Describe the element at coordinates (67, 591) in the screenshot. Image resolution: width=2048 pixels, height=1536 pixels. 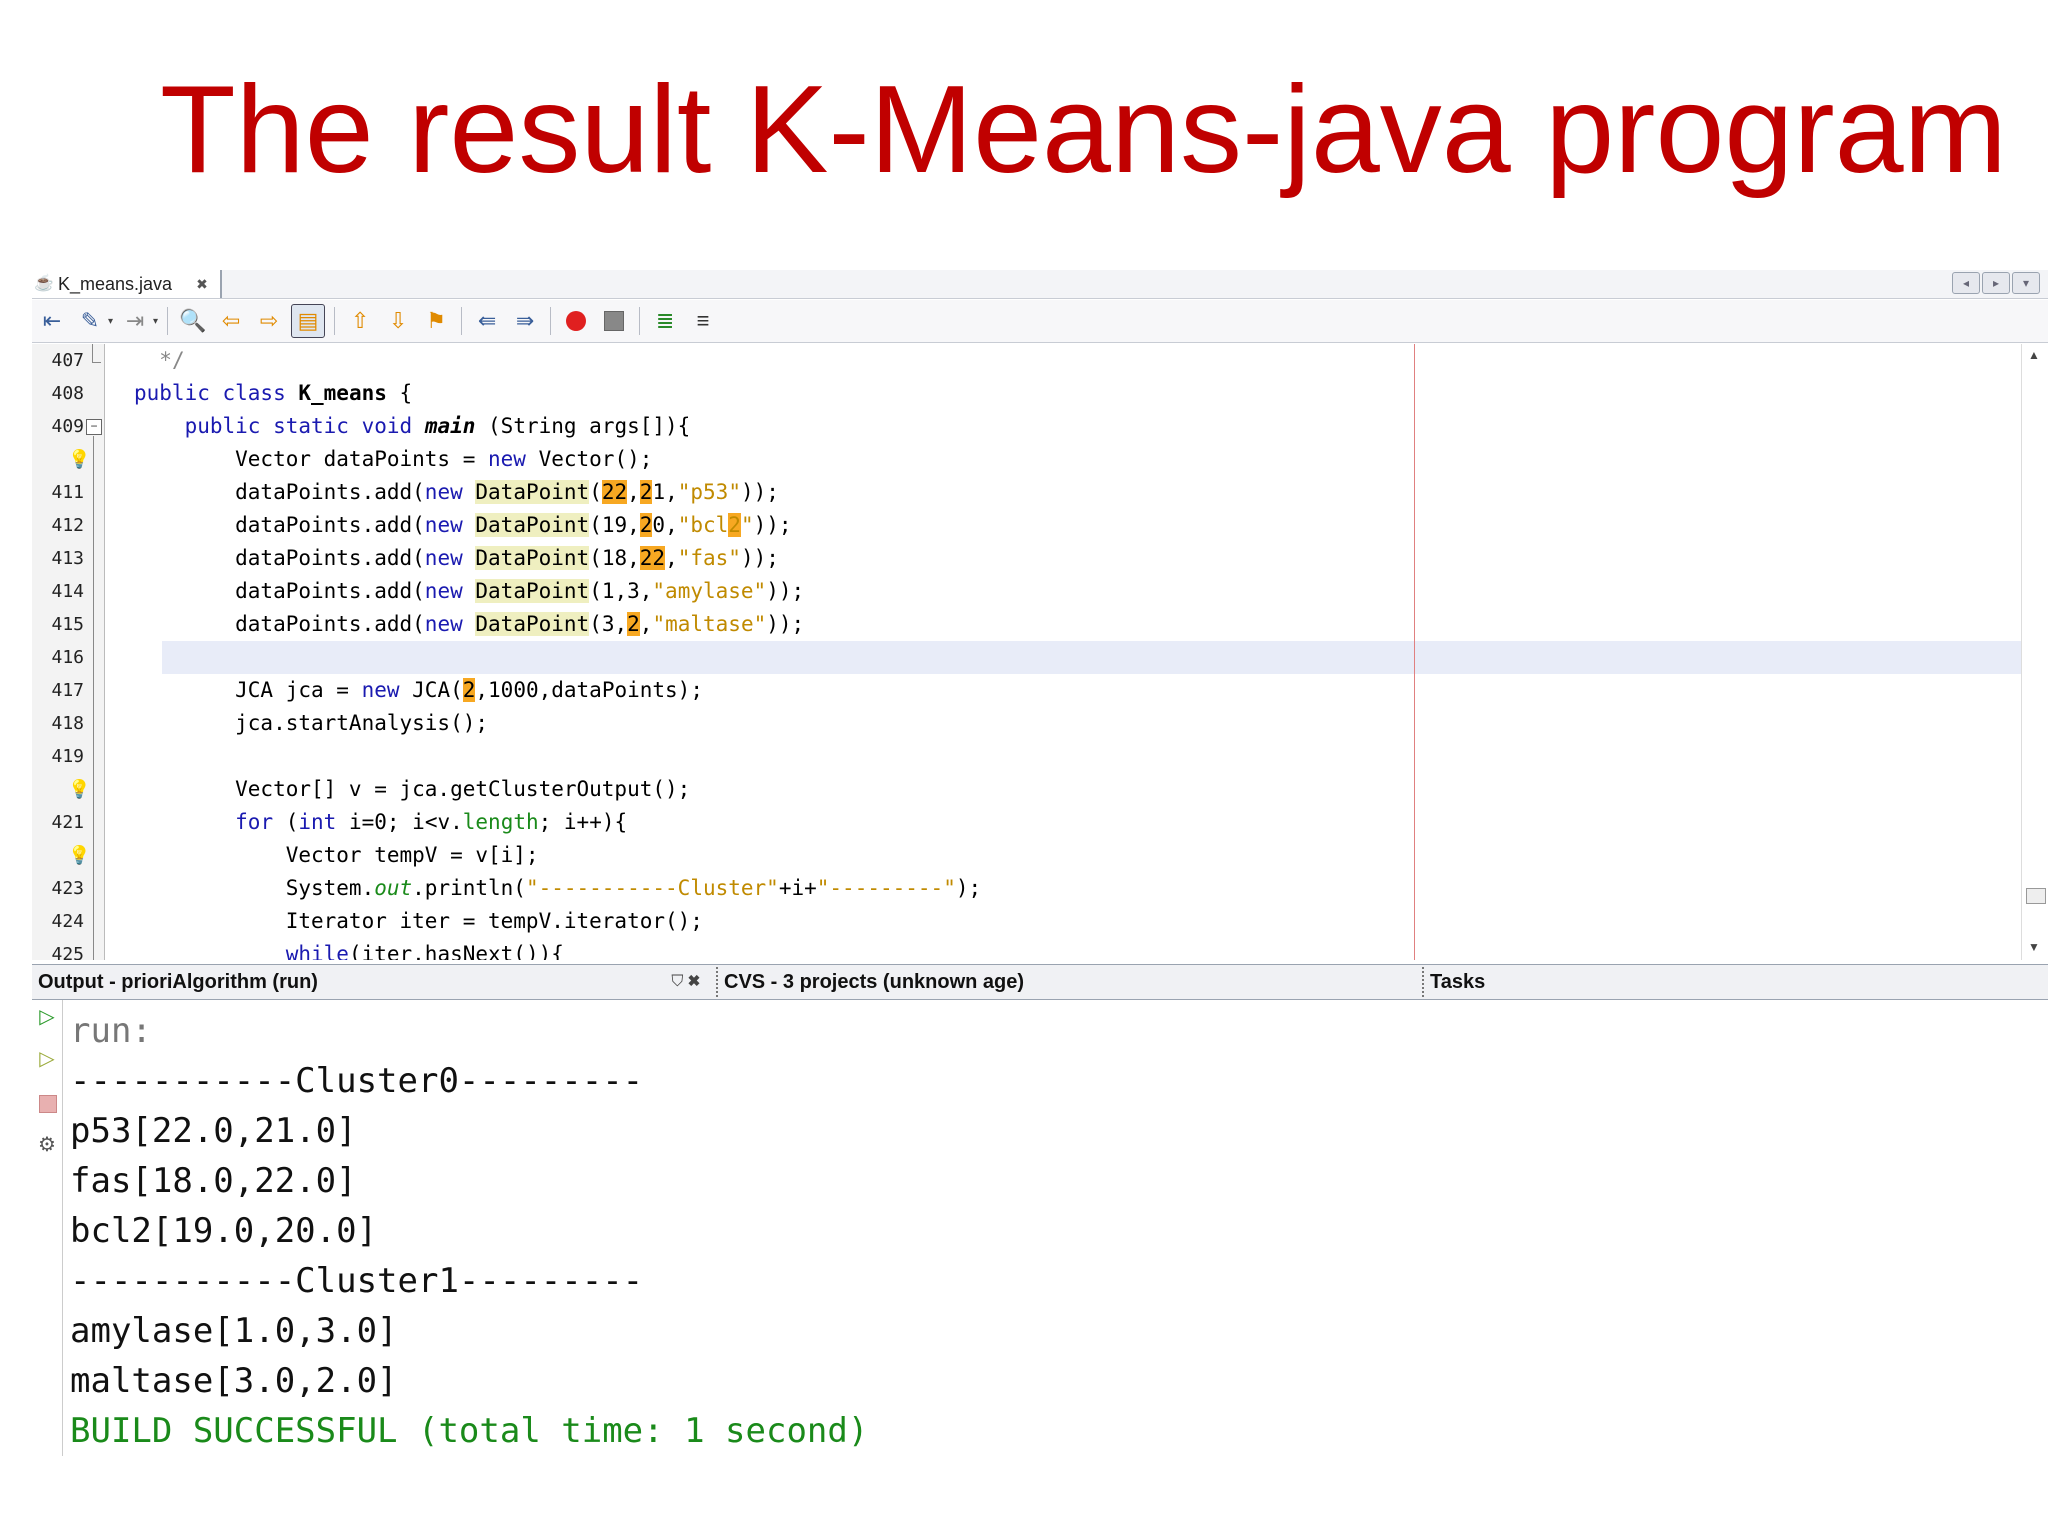
I see `line-number: 414` at that location.